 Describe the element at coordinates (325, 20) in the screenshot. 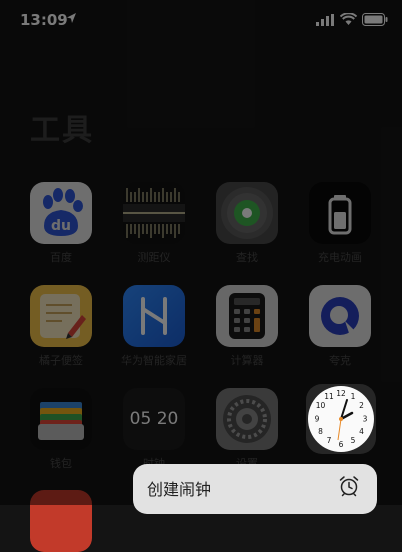

I see `cellular-signal-icon` at that location.